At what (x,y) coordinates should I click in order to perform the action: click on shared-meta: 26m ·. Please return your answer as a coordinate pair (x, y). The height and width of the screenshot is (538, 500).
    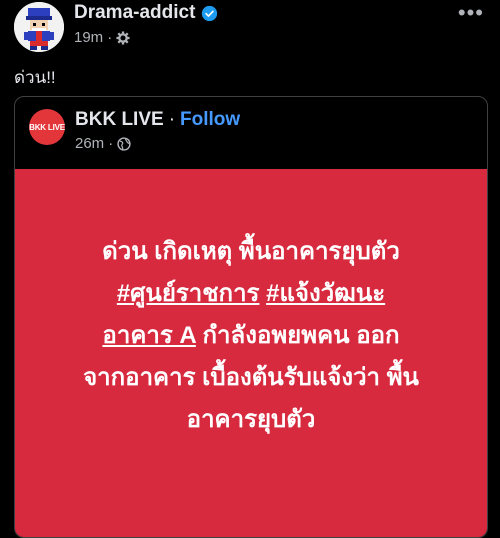
    Looking at the image, I should click on (103, 143).